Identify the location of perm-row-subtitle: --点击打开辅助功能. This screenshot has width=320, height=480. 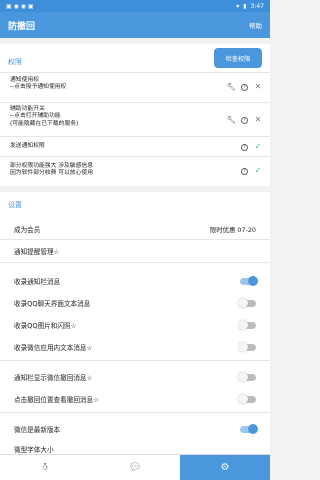
(35, 116).